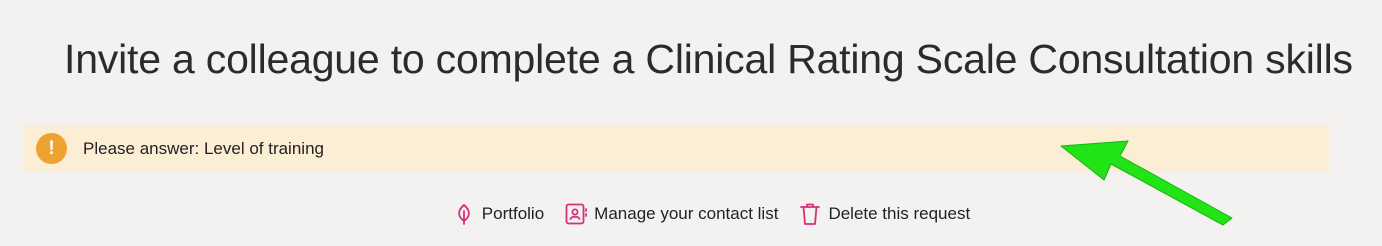 The width and height of the screenshot is (1382, 246). What do you see at coordinates (686, 213) in the screenshot?
I see `manage-contact-list-label: Manage your contact list` at bounding box center [686, 213].